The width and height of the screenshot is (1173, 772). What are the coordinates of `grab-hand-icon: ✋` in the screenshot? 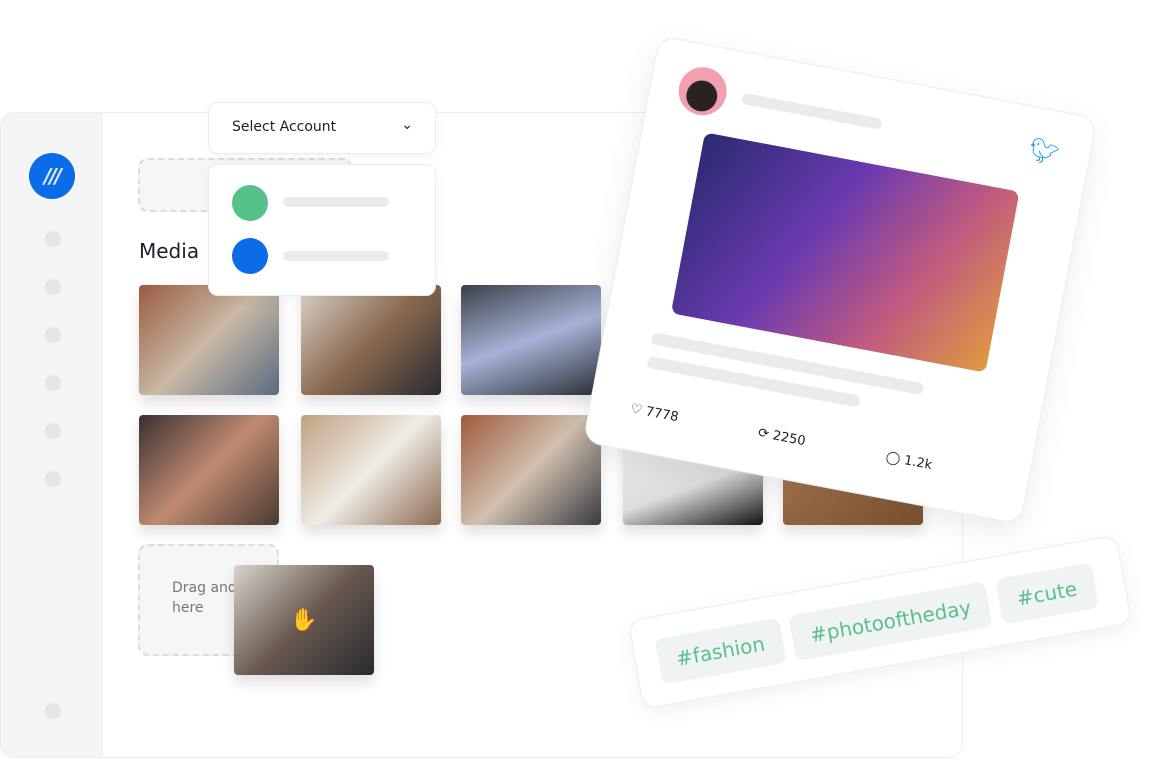 It's located at (304, 620).